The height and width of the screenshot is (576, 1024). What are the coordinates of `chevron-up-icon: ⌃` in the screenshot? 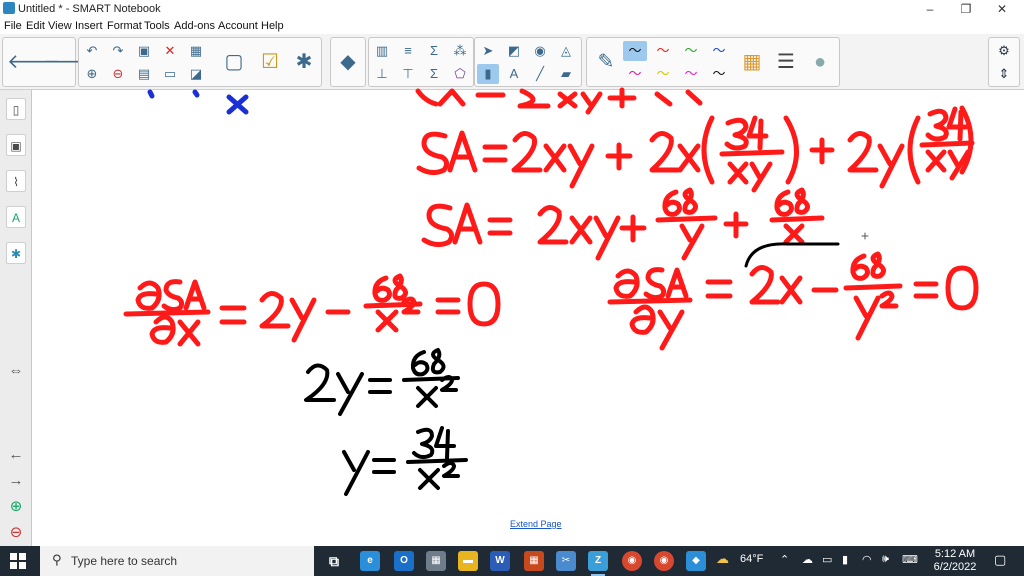 It's located at (784, 559).